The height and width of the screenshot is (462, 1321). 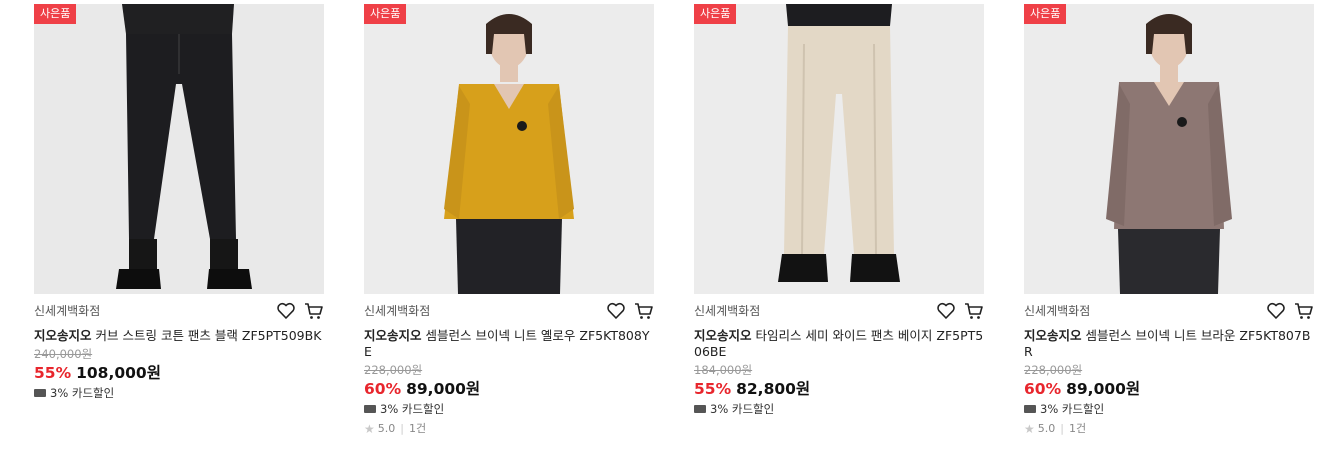 What do you see at coordinates (1169, 344) in the screenshot?
I see `product-title: 지오송지오 셈블런스 브이넥 니트 브라운 ZF5KT807BR` at bounding box center [1169, 344].